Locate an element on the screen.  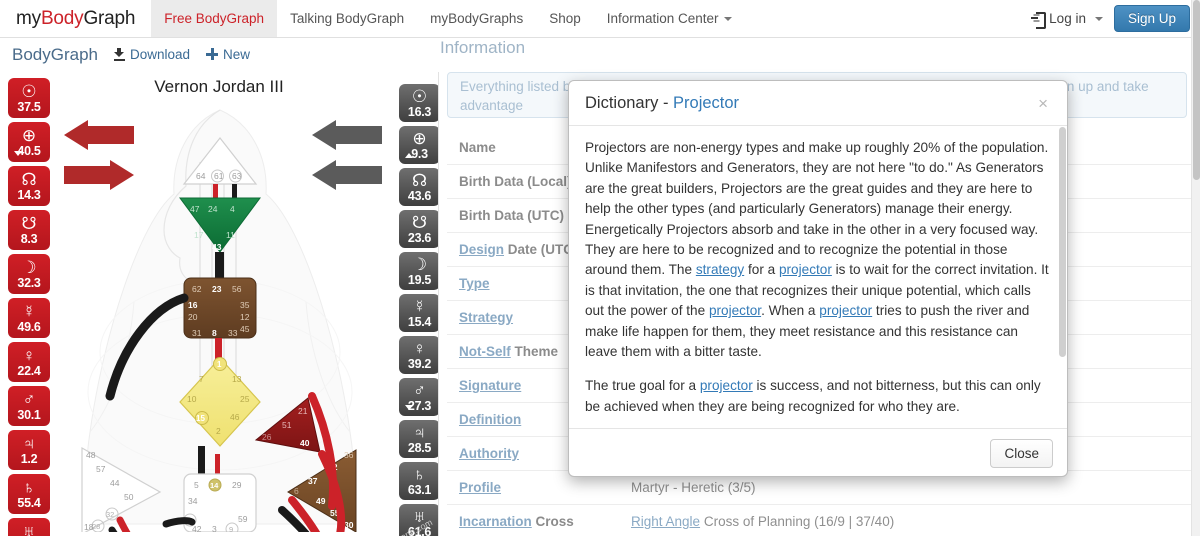
south-node-icon: ☋ 8.3 is located at coordinates (29, 230).